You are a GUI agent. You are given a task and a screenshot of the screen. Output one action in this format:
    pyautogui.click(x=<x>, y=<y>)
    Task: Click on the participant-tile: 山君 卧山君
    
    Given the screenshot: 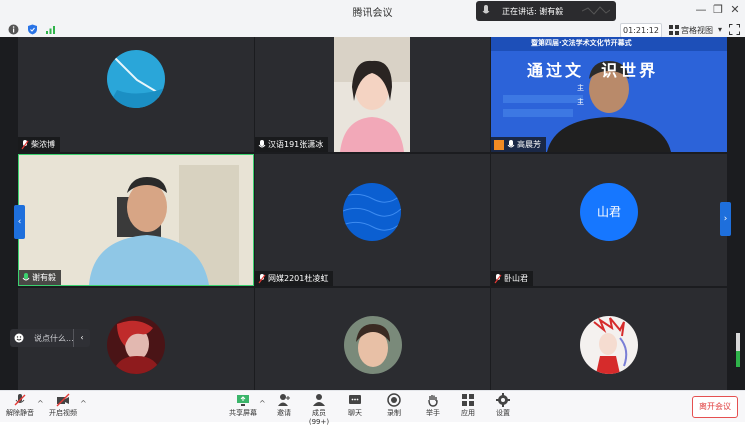 What is the action you would take?
    pyautogui.click(x=609, y=220)
    